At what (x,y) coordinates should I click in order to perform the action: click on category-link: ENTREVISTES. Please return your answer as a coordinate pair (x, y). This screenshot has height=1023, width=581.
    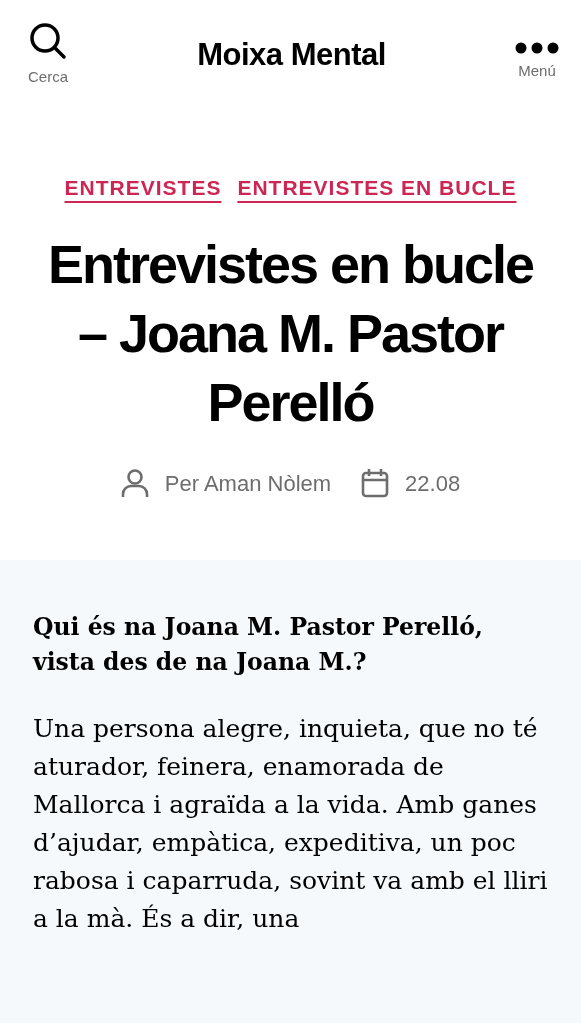
    Looking at the image, I should click on (143, 188).